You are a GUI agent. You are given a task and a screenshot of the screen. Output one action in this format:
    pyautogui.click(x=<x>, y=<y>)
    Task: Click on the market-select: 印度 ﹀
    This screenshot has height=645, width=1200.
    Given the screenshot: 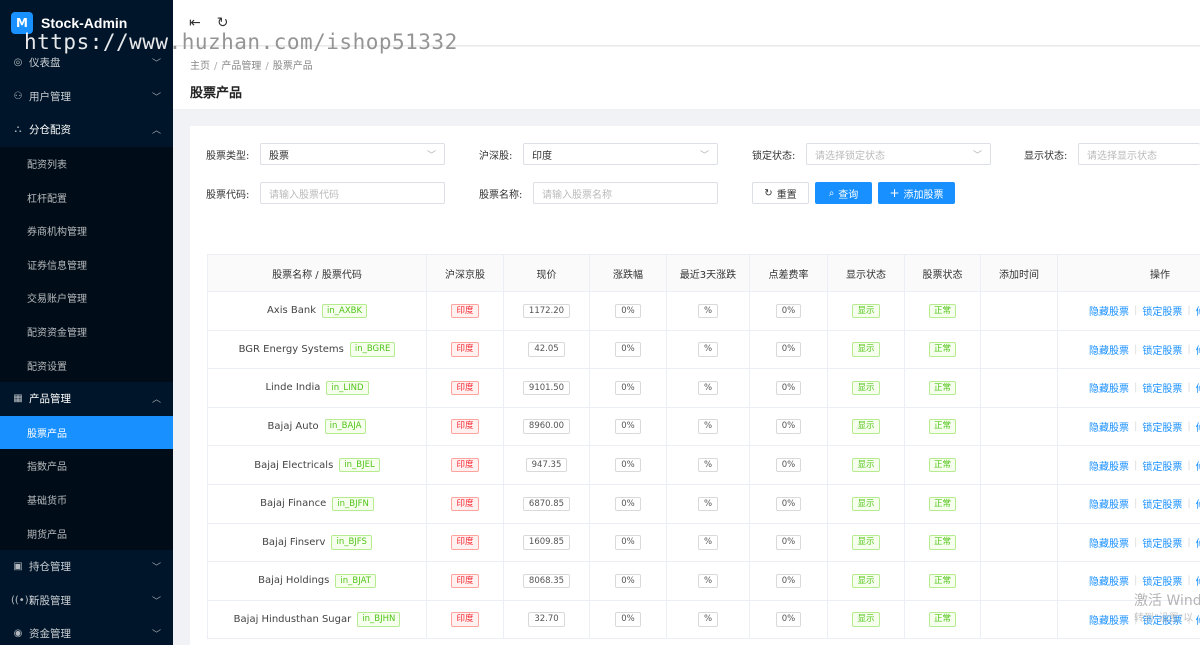 What is the action you would take?
    pyautogui.click(x=620, y=154)
    